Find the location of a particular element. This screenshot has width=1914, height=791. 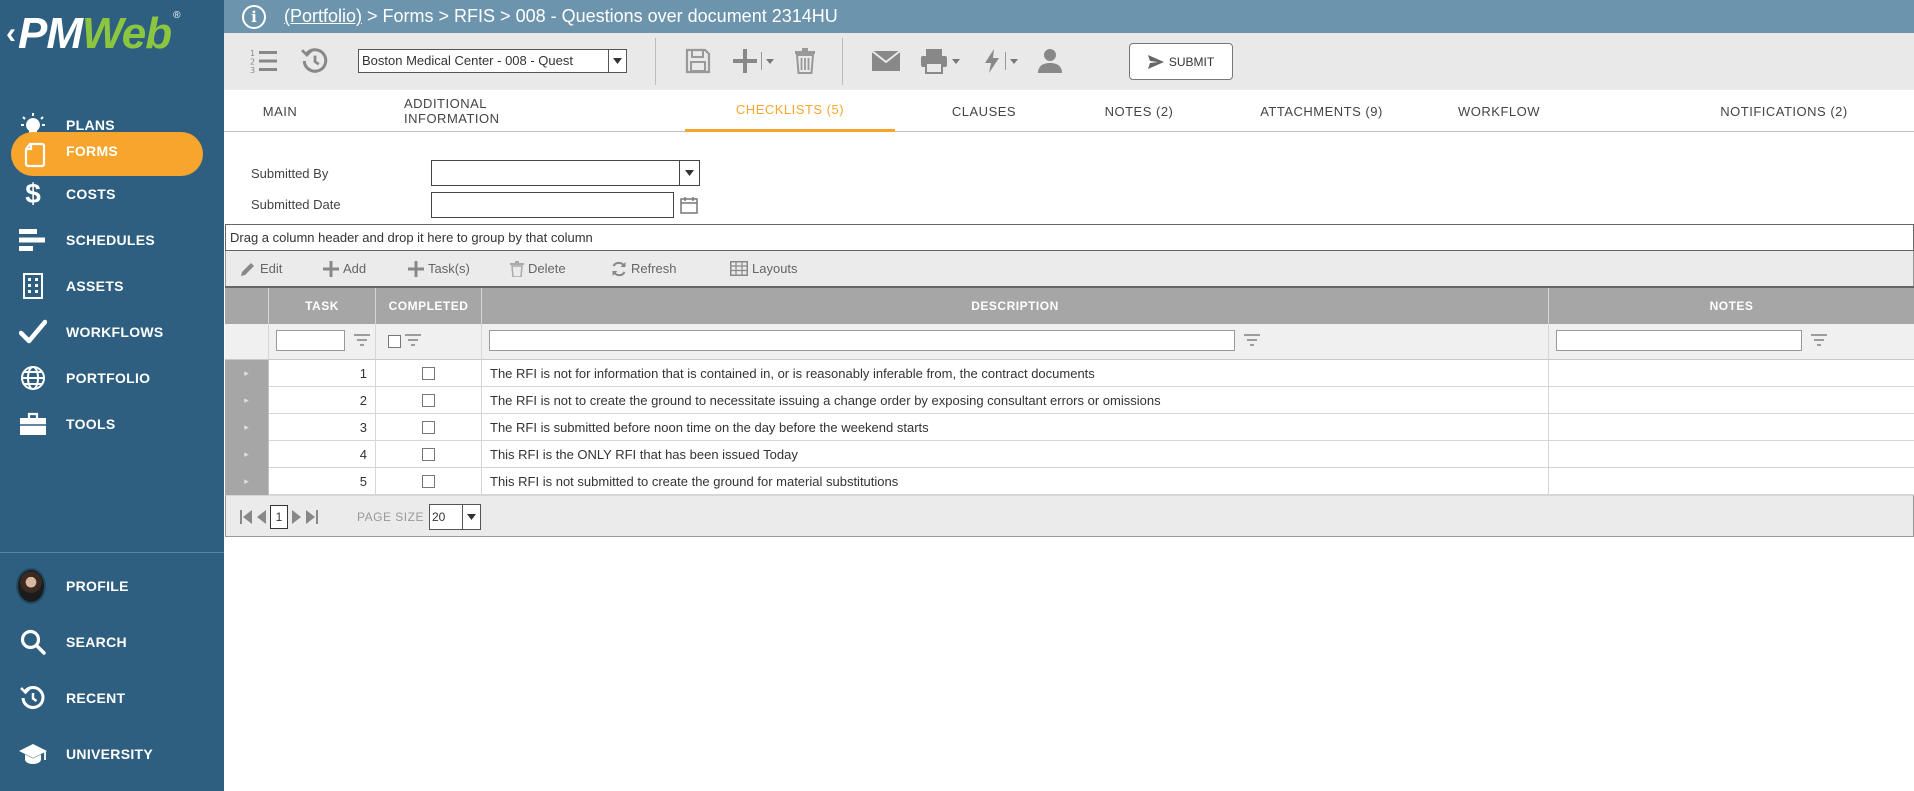

nav-search: SEARCH is located at coordinates (112, 642).